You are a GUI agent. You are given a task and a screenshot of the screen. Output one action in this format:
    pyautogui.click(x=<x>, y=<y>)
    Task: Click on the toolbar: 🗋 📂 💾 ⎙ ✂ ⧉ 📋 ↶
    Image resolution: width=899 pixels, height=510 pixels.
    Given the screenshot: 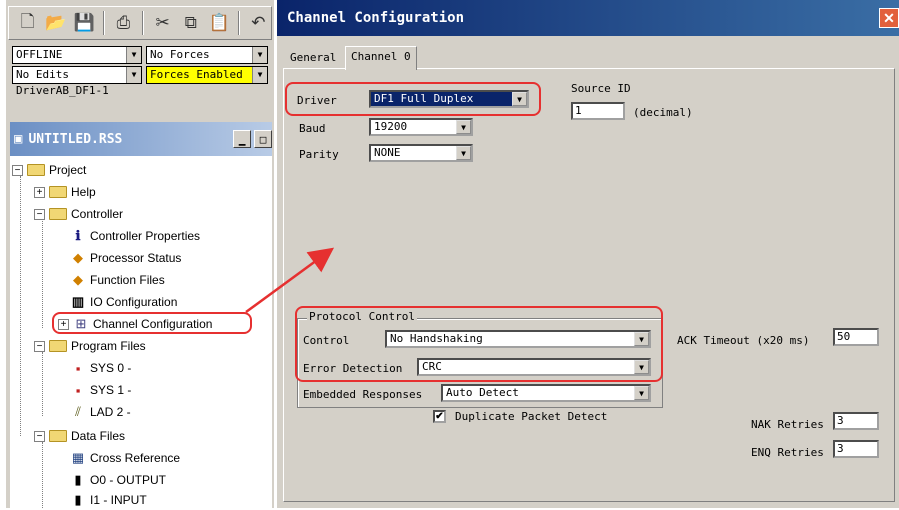 What is the action you would take?
    pyautogui.click(x=140, y=23)
    